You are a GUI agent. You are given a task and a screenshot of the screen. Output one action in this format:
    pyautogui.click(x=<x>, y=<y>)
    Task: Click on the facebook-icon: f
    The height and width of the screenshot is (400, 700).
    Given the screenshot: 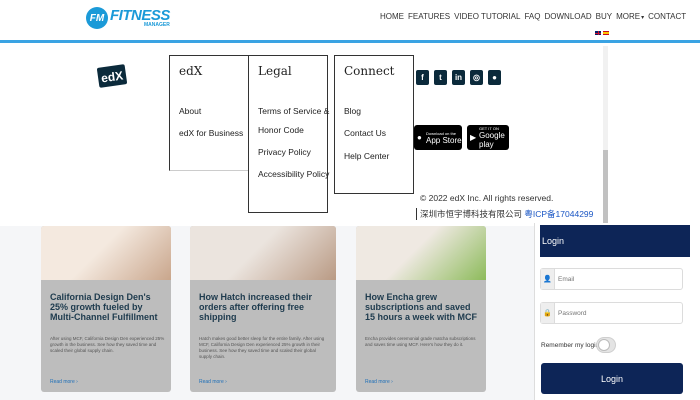 What is the action you would take?
    pyautogui.click(x=422, y=77)
    